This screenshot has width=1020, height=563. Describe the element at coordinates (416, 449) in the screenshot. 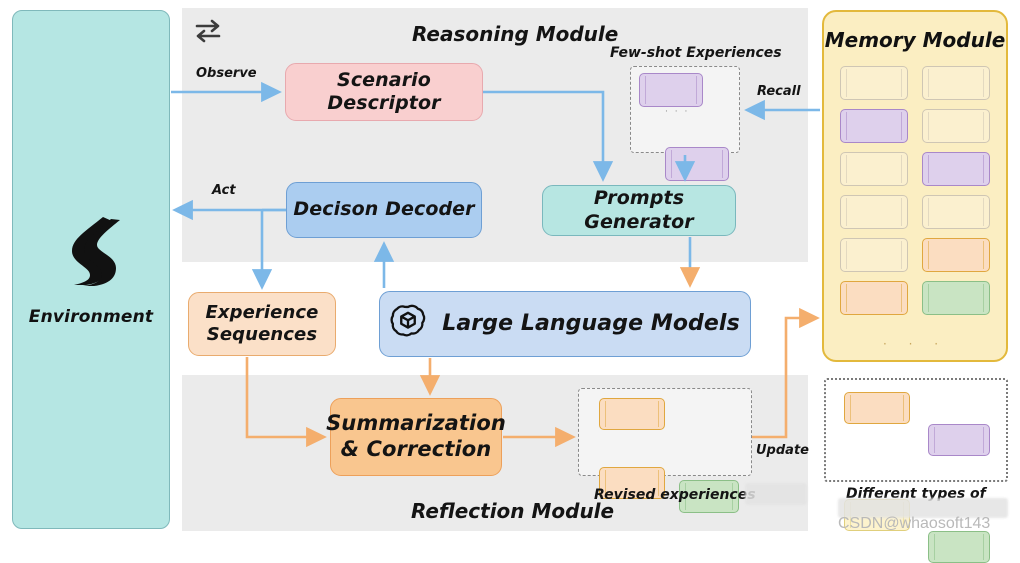

I see `summarization-line2: & Correction` at that location.